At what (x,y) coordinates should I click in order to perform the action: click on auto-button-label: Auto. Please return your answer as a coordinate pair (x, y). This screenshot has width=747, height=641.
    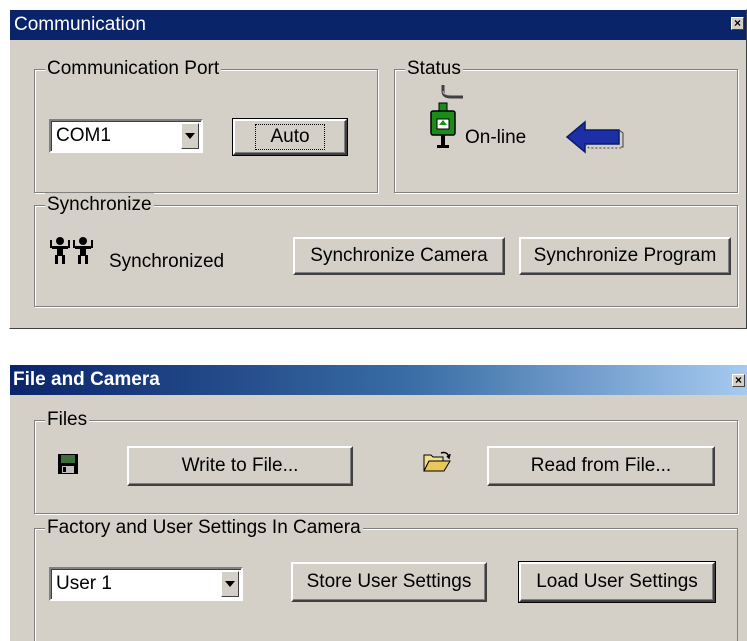
    Looking at the image, I should click on (290, 137).